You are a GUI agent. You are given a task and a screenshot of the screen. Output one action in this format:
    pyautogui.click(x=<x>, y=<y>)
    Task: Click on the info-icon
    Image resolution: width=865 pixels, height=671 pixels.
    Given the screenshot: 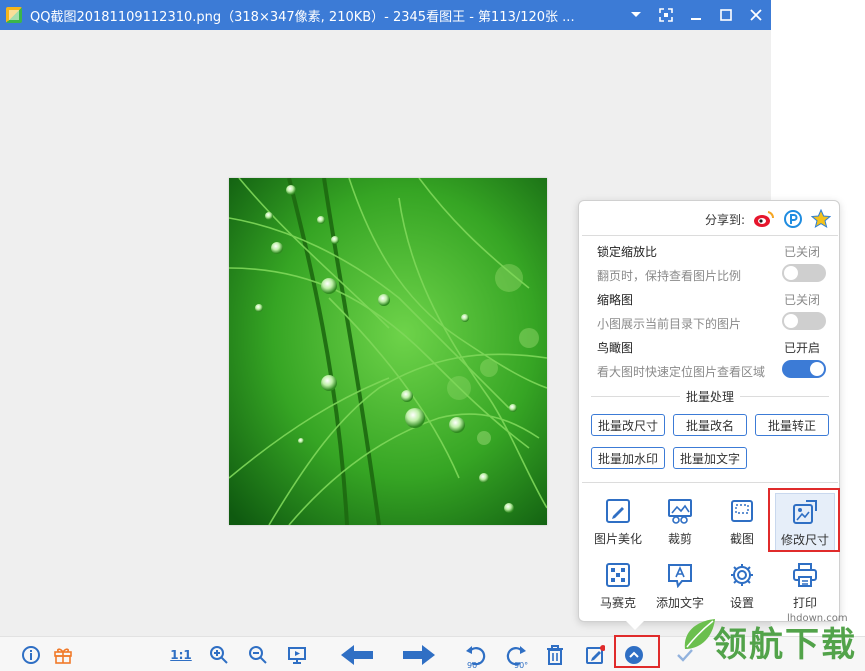 What is the action you would take?
    pyautogui.click(x=31, y=654)
    